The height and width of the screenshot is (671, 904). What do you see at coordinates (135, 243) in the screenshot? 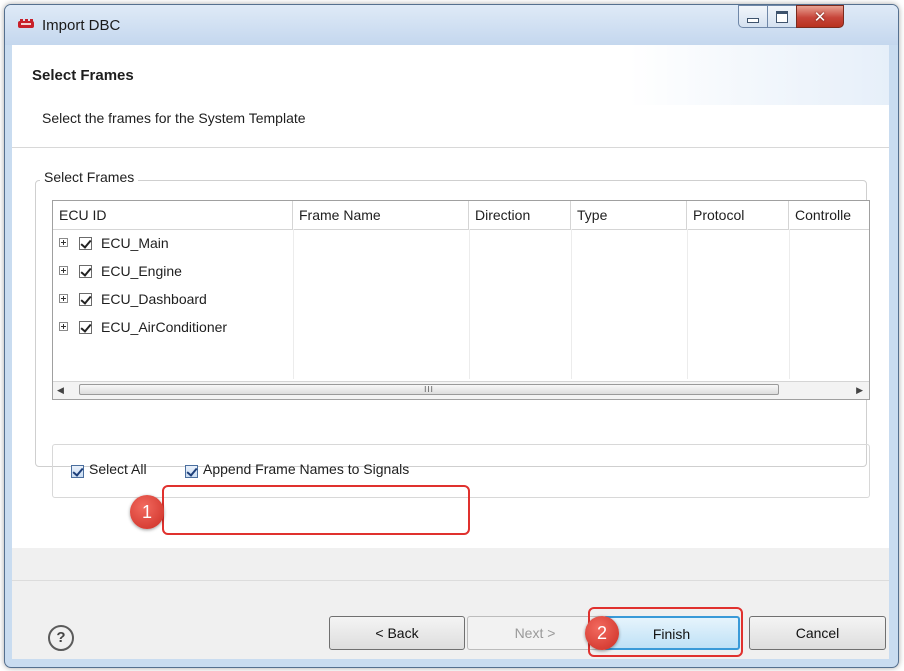
I see `row-label: ECU_Main` at bounding box center [135, 243].